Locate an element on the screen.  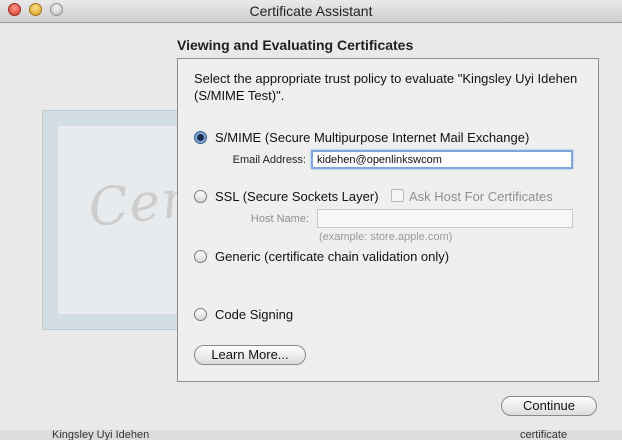
ask-host-label: Ask Host For Certificates is located at coordinates (481, 196).